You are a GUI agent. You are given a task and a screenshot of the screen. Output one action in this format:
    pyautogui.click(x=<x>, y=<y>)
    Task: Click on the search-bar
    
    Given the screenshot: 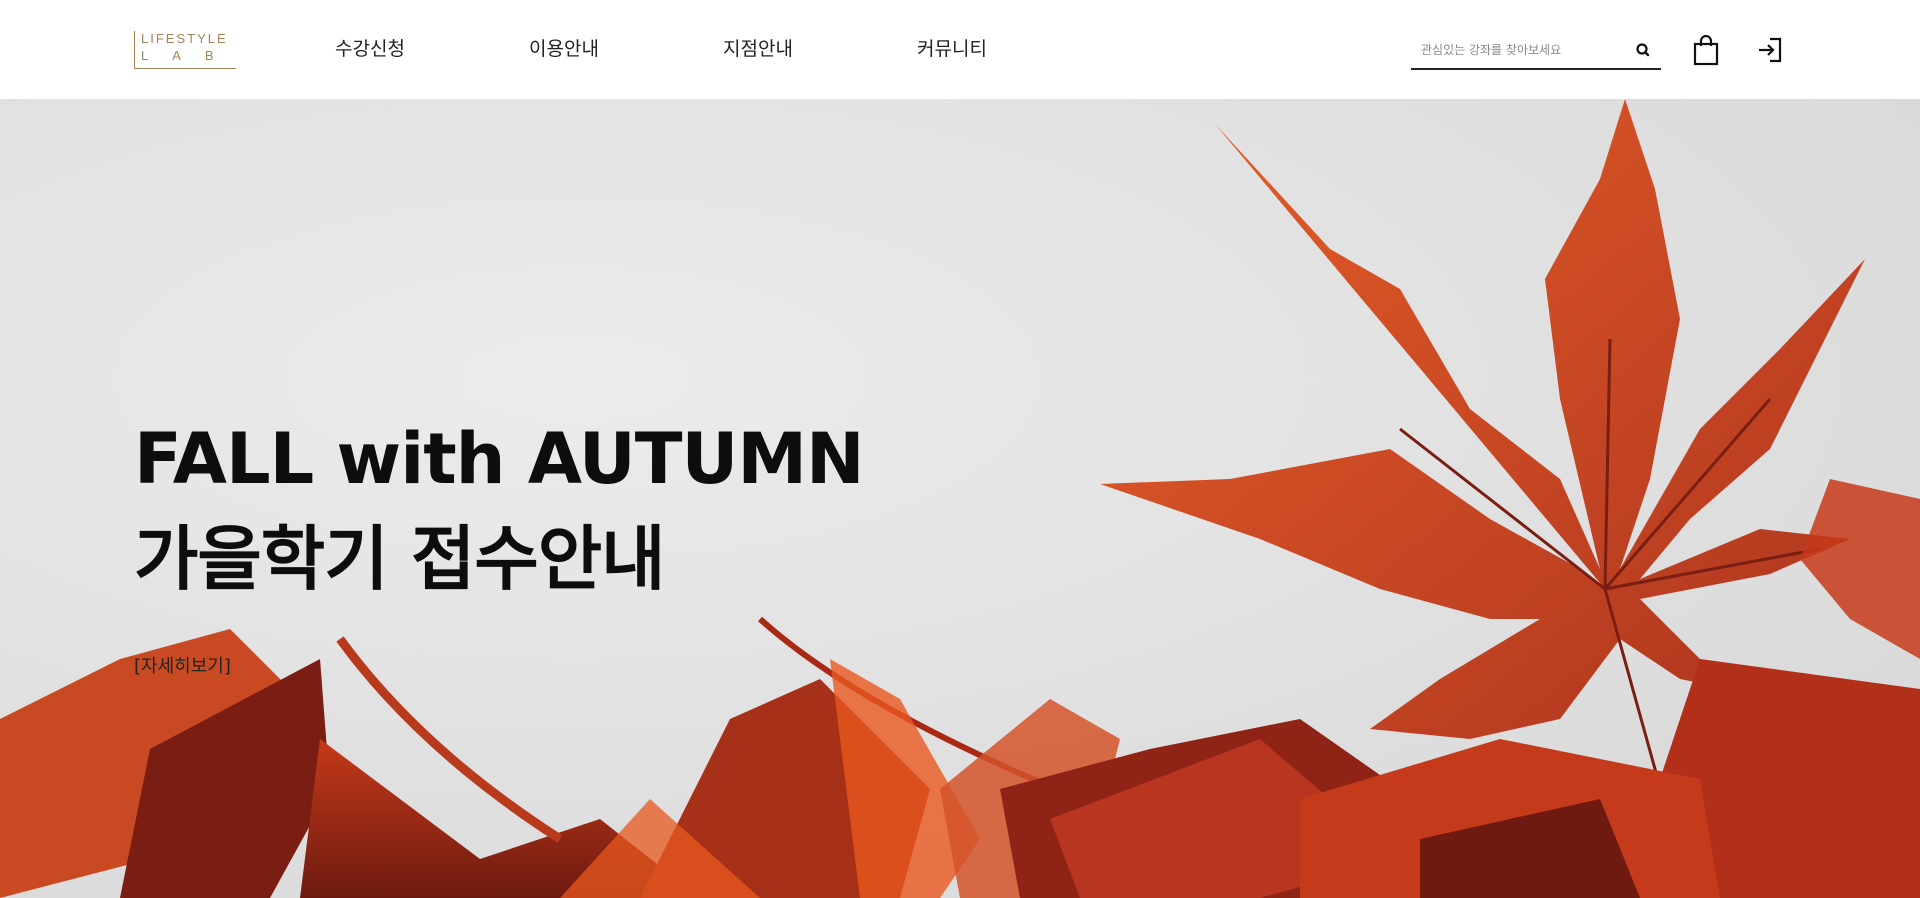 What is the action you would take?
    pyautogui.click(x=1536, y=51)
    